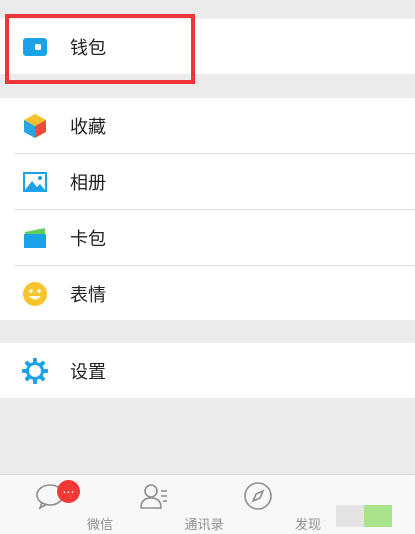 This screenshot has width=415, height=534. I want to click on menu-item-favorites: 收藏, so click(207, 125).